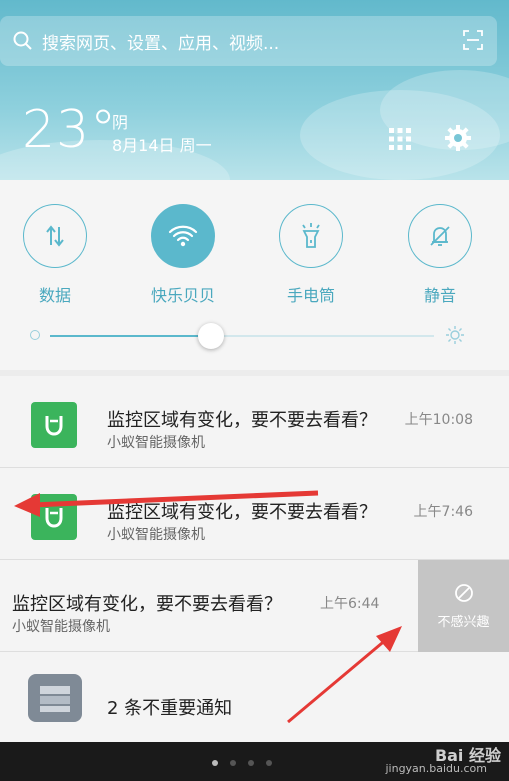 This screenshot has height=781, width=509. What do you see at coordinates (463, 606) in the screenshot?
I see `not-interested-button: 不感兴趣` at bounding box center [463, 606].